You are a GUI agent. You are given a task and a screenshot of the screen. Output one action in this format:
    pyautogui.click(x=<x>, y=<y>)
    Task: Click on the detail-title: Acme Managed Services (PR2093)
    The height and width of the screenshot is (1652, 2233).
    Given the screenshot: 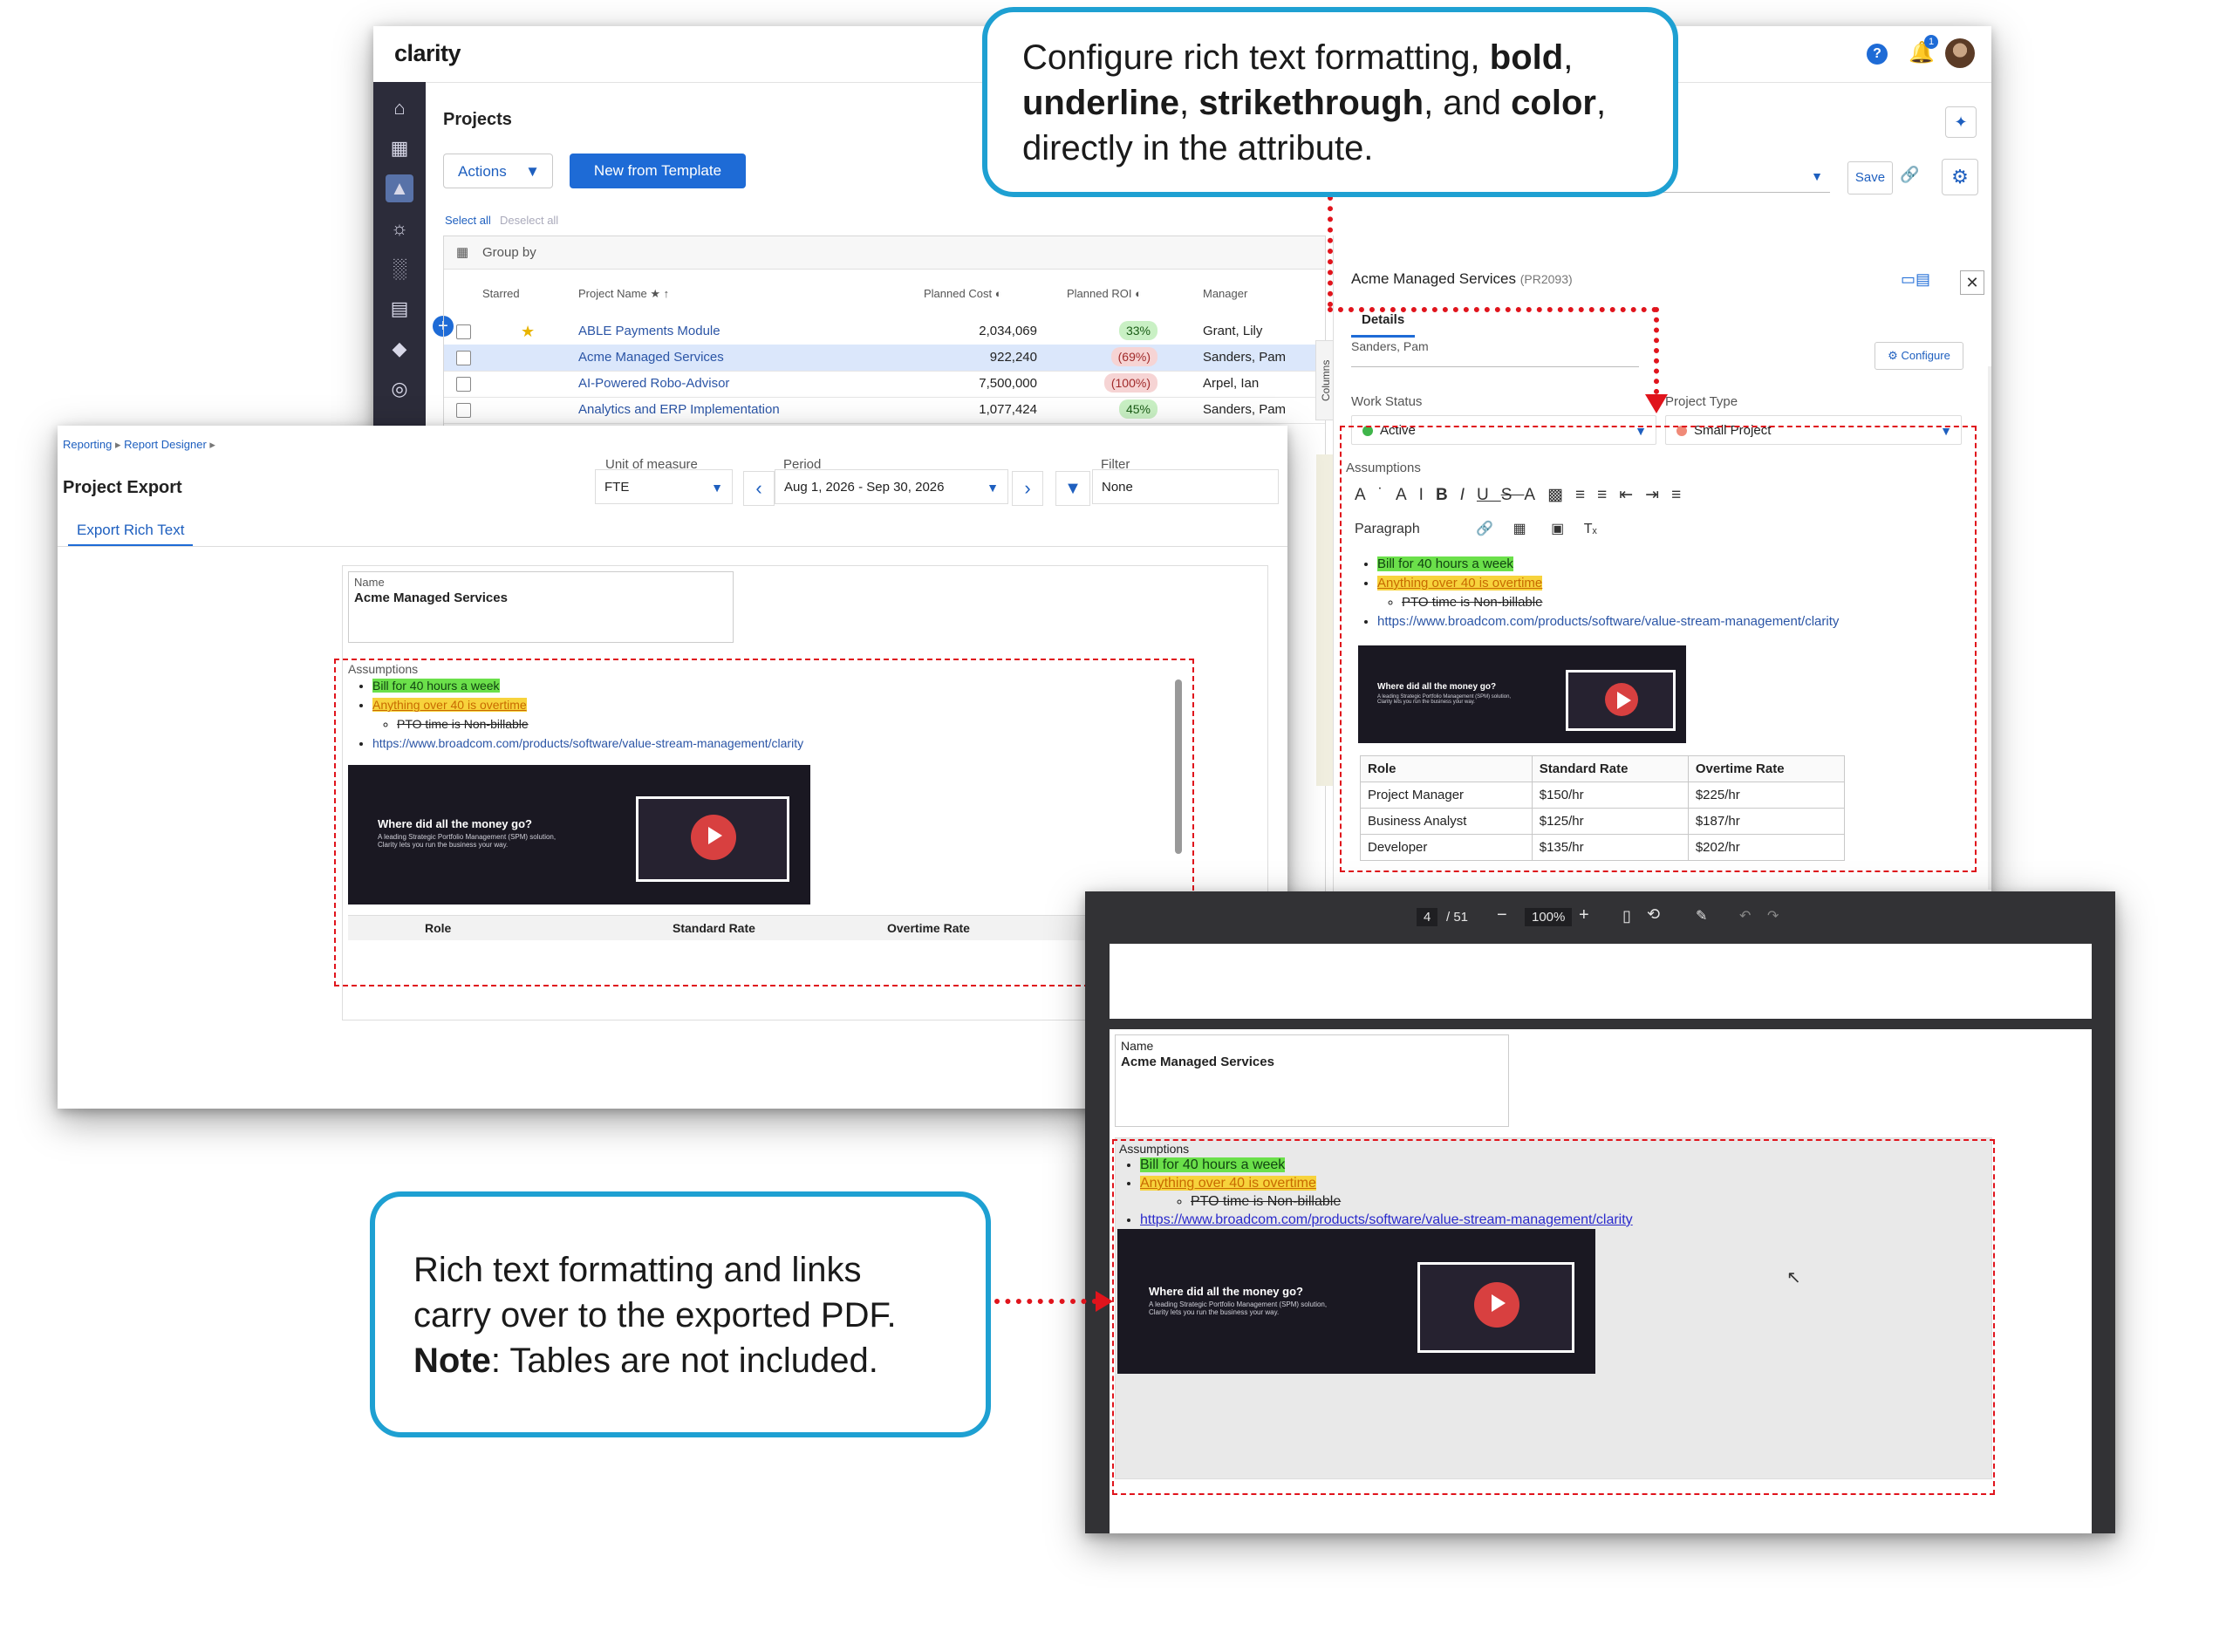 What is the action you would take?
    pyautogui.click(x=1462, y=278)
    